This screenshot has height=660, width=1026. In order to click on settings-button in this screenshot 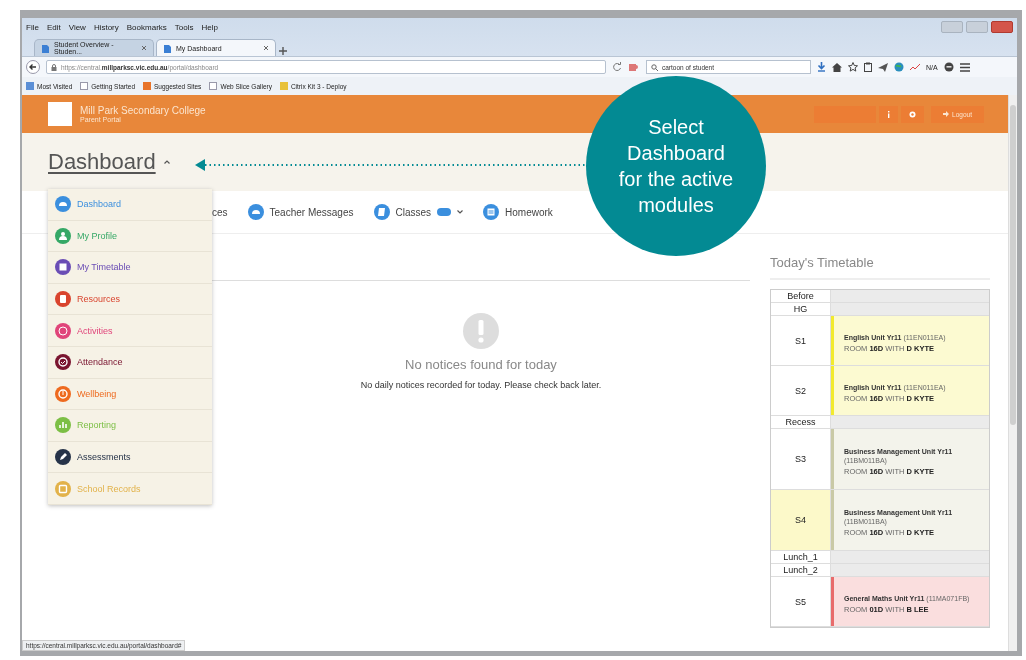, I will do `click(913, 114)`.